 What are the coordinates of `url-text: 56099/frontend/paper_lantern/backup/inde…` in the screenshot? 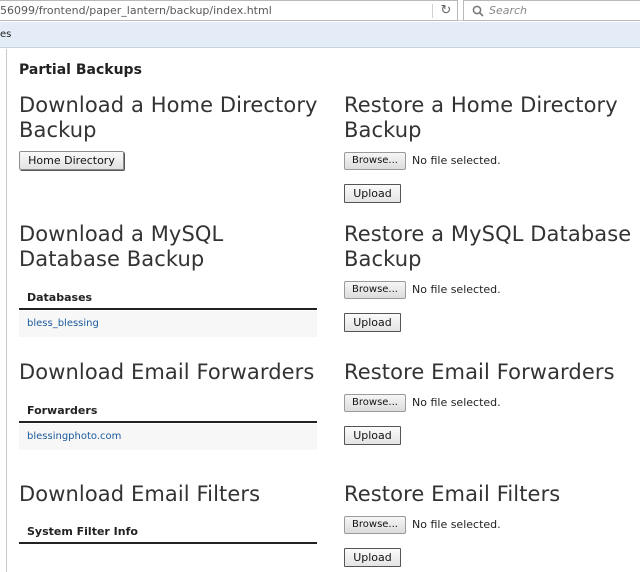 It's located at (136, 10).